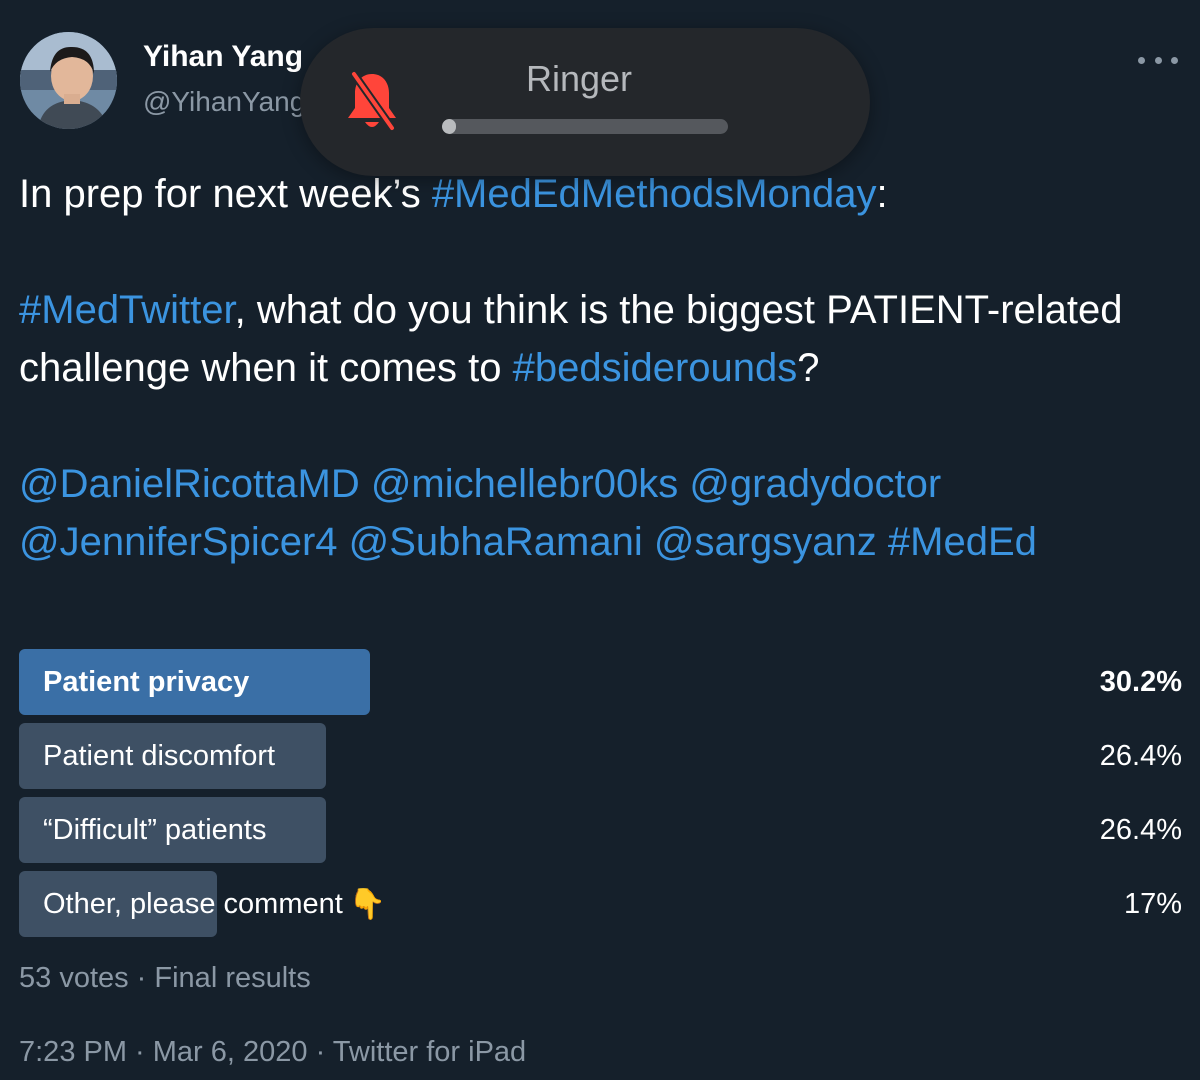 The image size is (1200, 1080). I want to click on poll-option: Patient privacy 30.2%, so click(600, 682).